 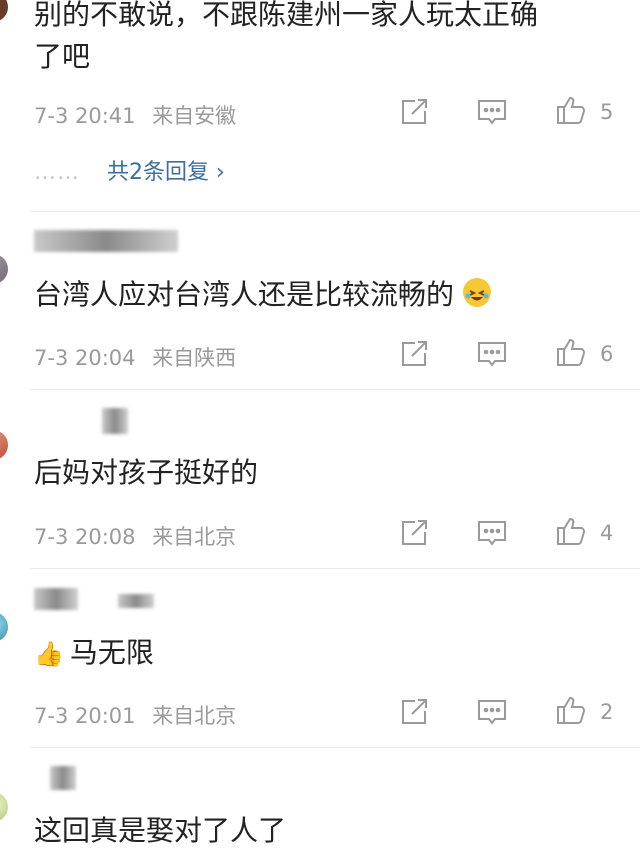 What do you see at coordinates (146, 472) in the screenshot?
I see `comment-text: 后妈对孩子挺好的` at bounding box center [146, 472].